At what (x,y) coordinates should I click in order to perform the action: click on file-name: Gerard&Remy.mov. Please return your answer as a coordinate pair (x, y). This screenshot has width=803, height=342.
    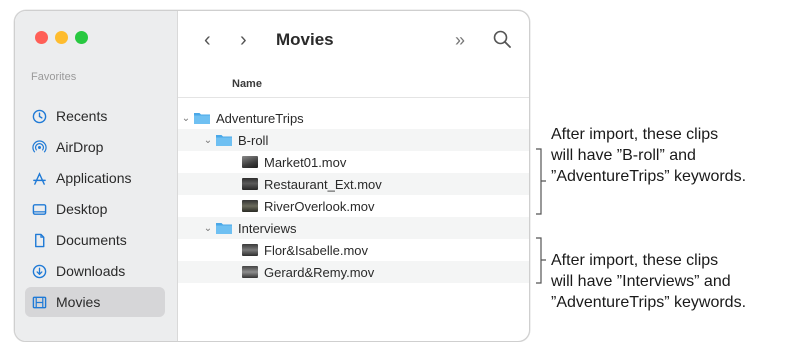
    Looking at the image, I should click on (319, 272).